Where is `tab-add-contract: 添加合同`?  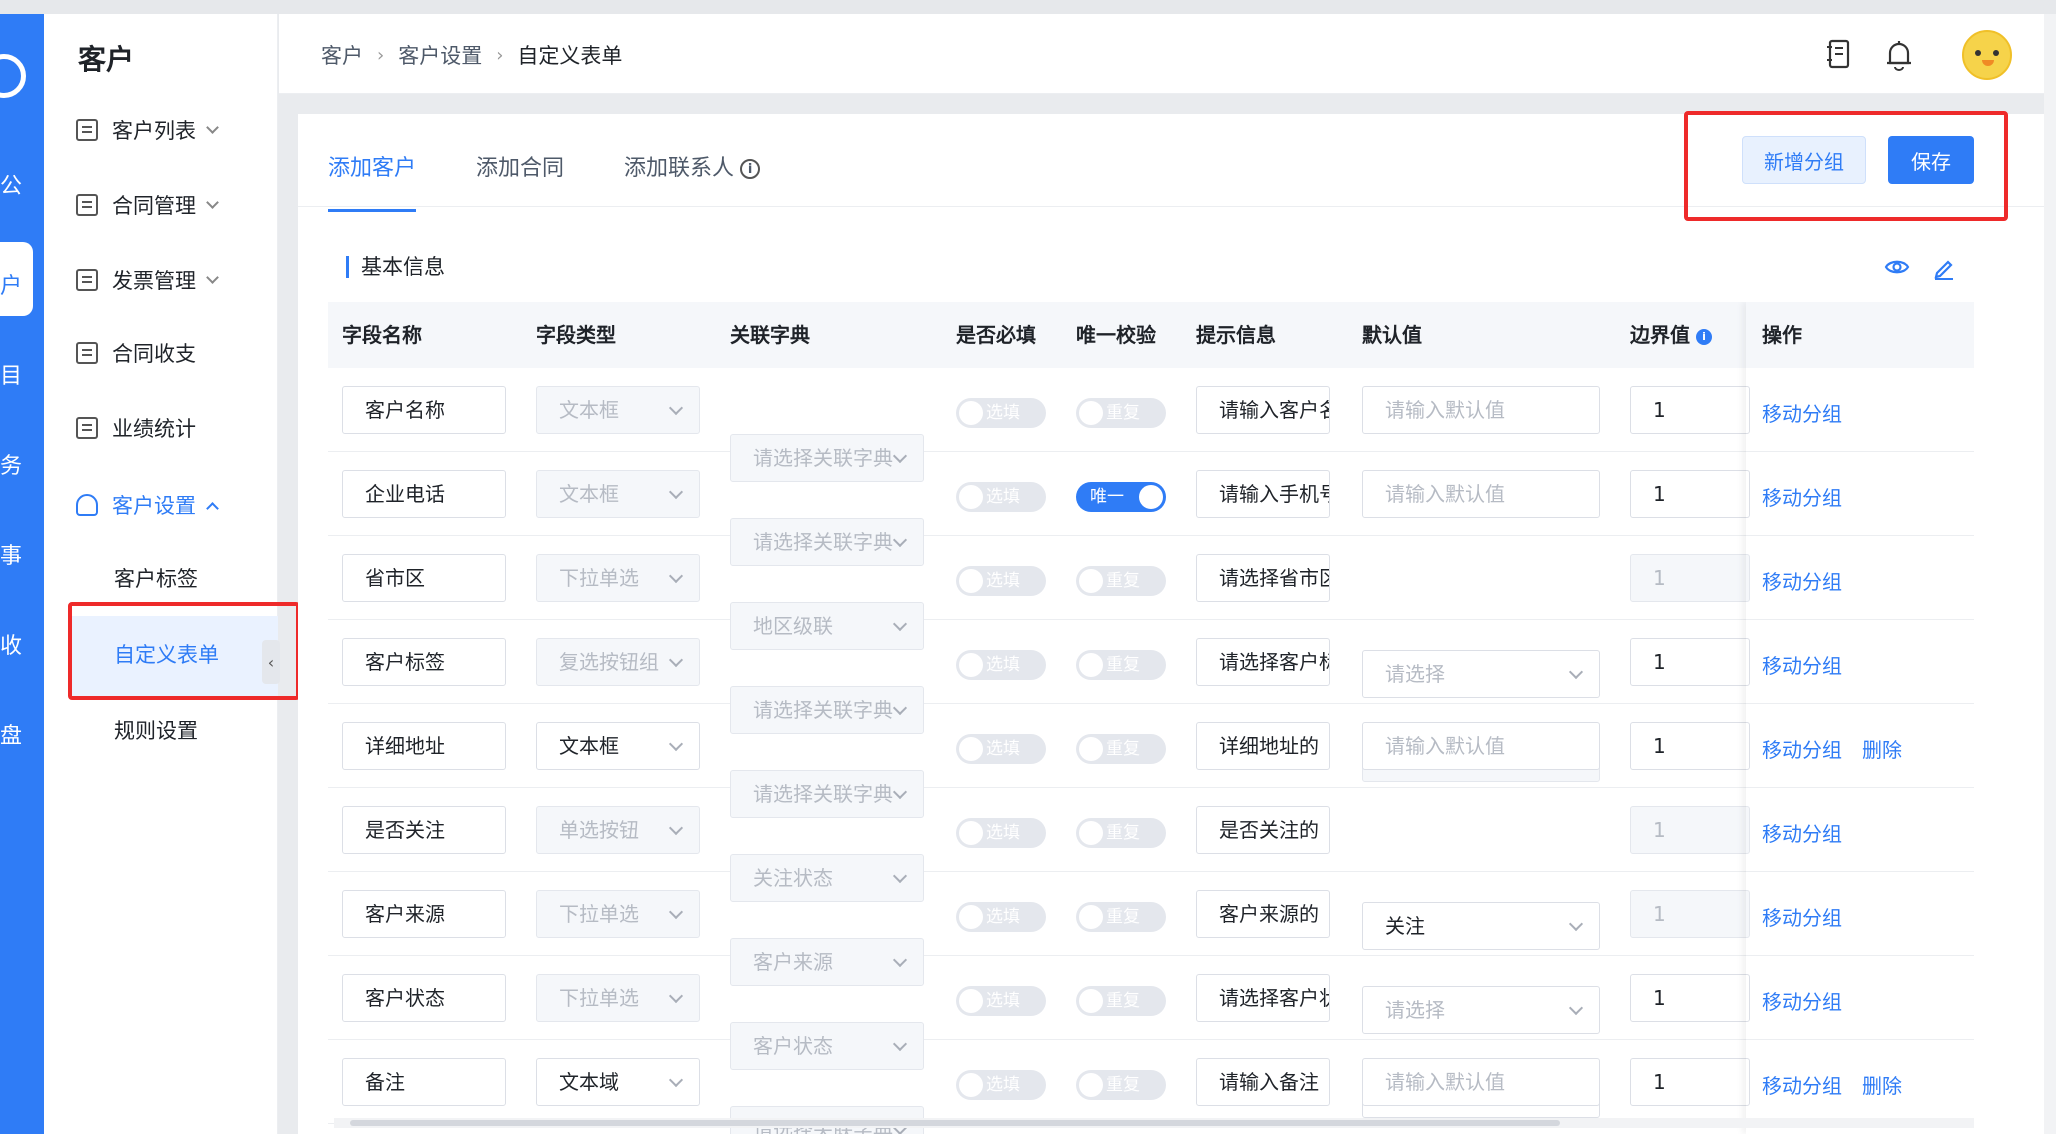
tab-add-contract: 添加合同 is located at coordinates (520, 181).